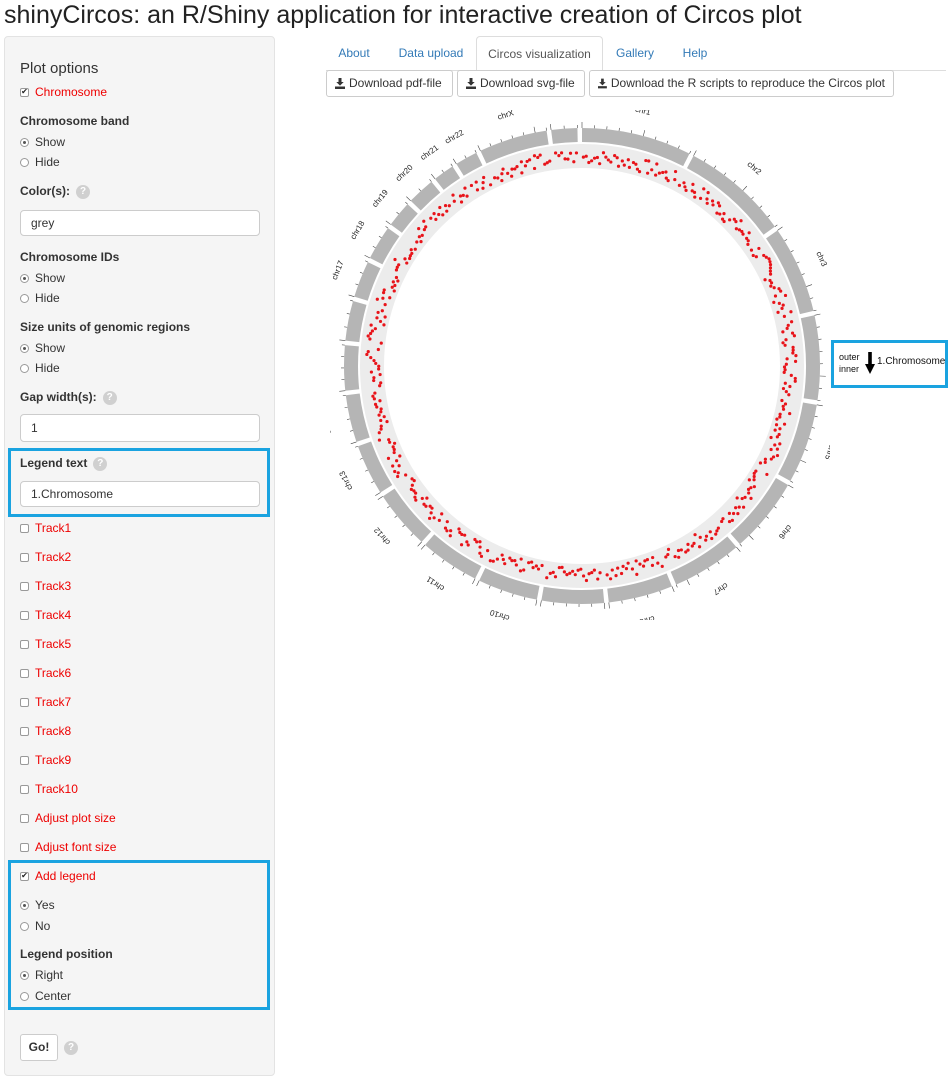 The width and height of the screenshot is (950, 1080). I want to click on ids-show-radio: Show, so click(42, 278).